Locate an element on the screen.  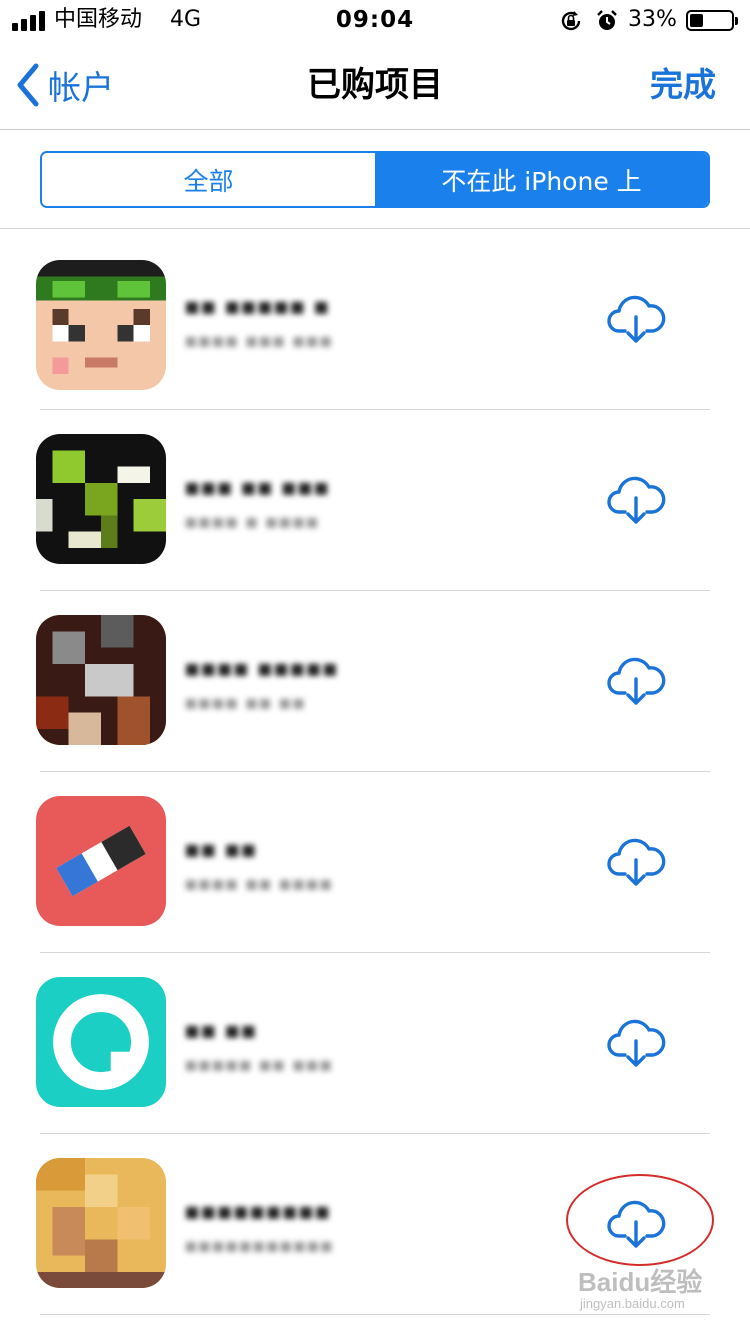
app-subtitle: ▪▪▪▪ ▪▪ ▪▪▪▪ is located at coordinates (258, 883).